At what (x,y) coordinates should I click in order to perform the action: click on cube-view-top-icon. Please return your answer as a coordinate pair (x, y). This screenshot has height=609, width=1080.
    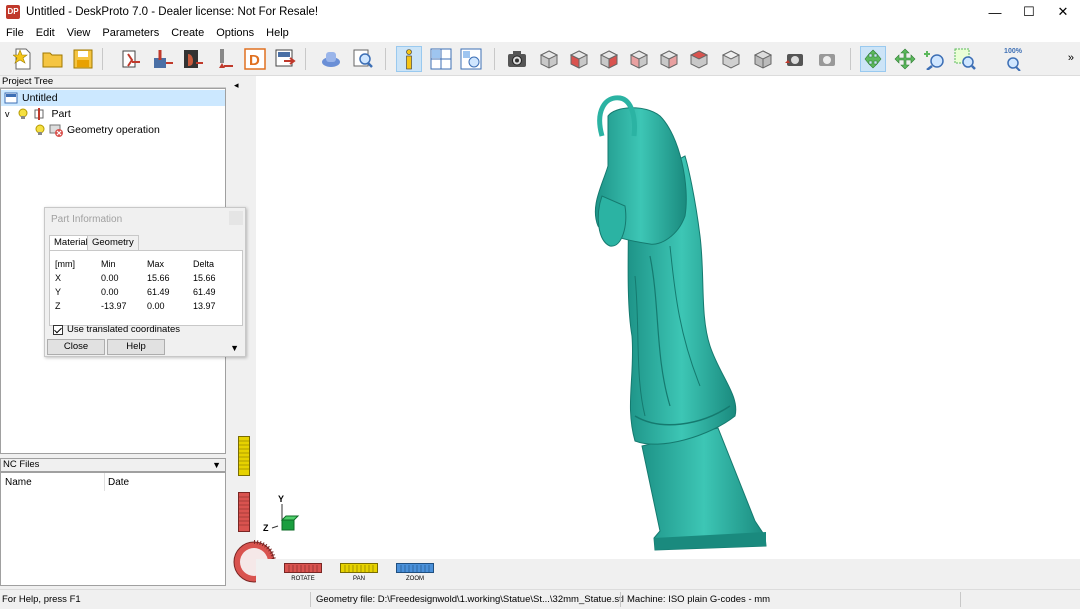
    Looking at the image, I should click on (699, 59).